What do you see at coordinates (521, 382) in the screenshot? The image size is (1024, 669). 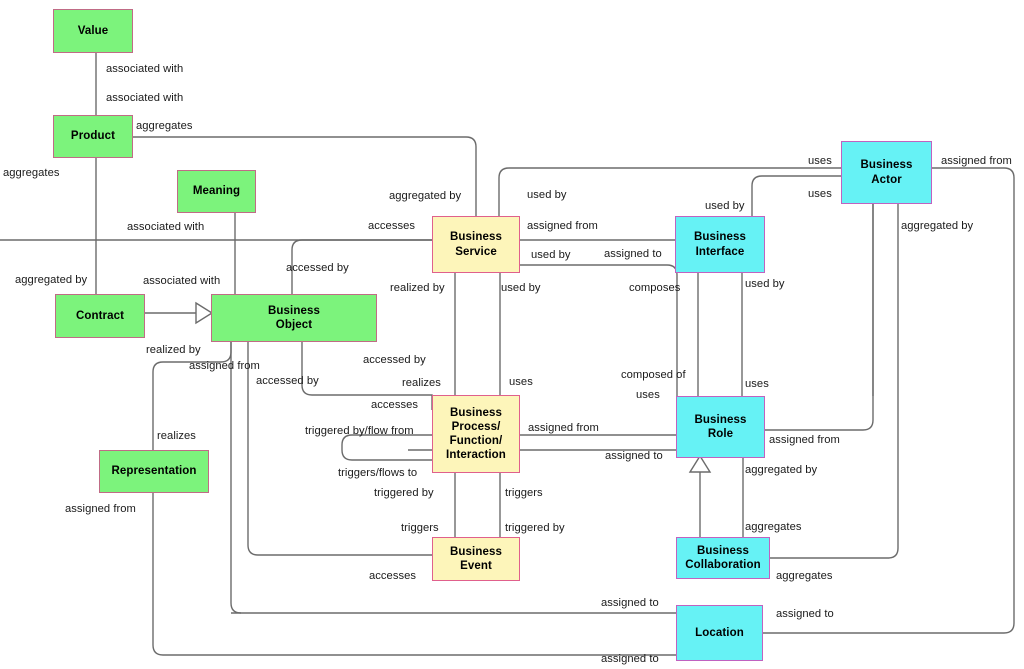 I see `edge-label-uses-process-service: uses` at bounding box center [521, 382].